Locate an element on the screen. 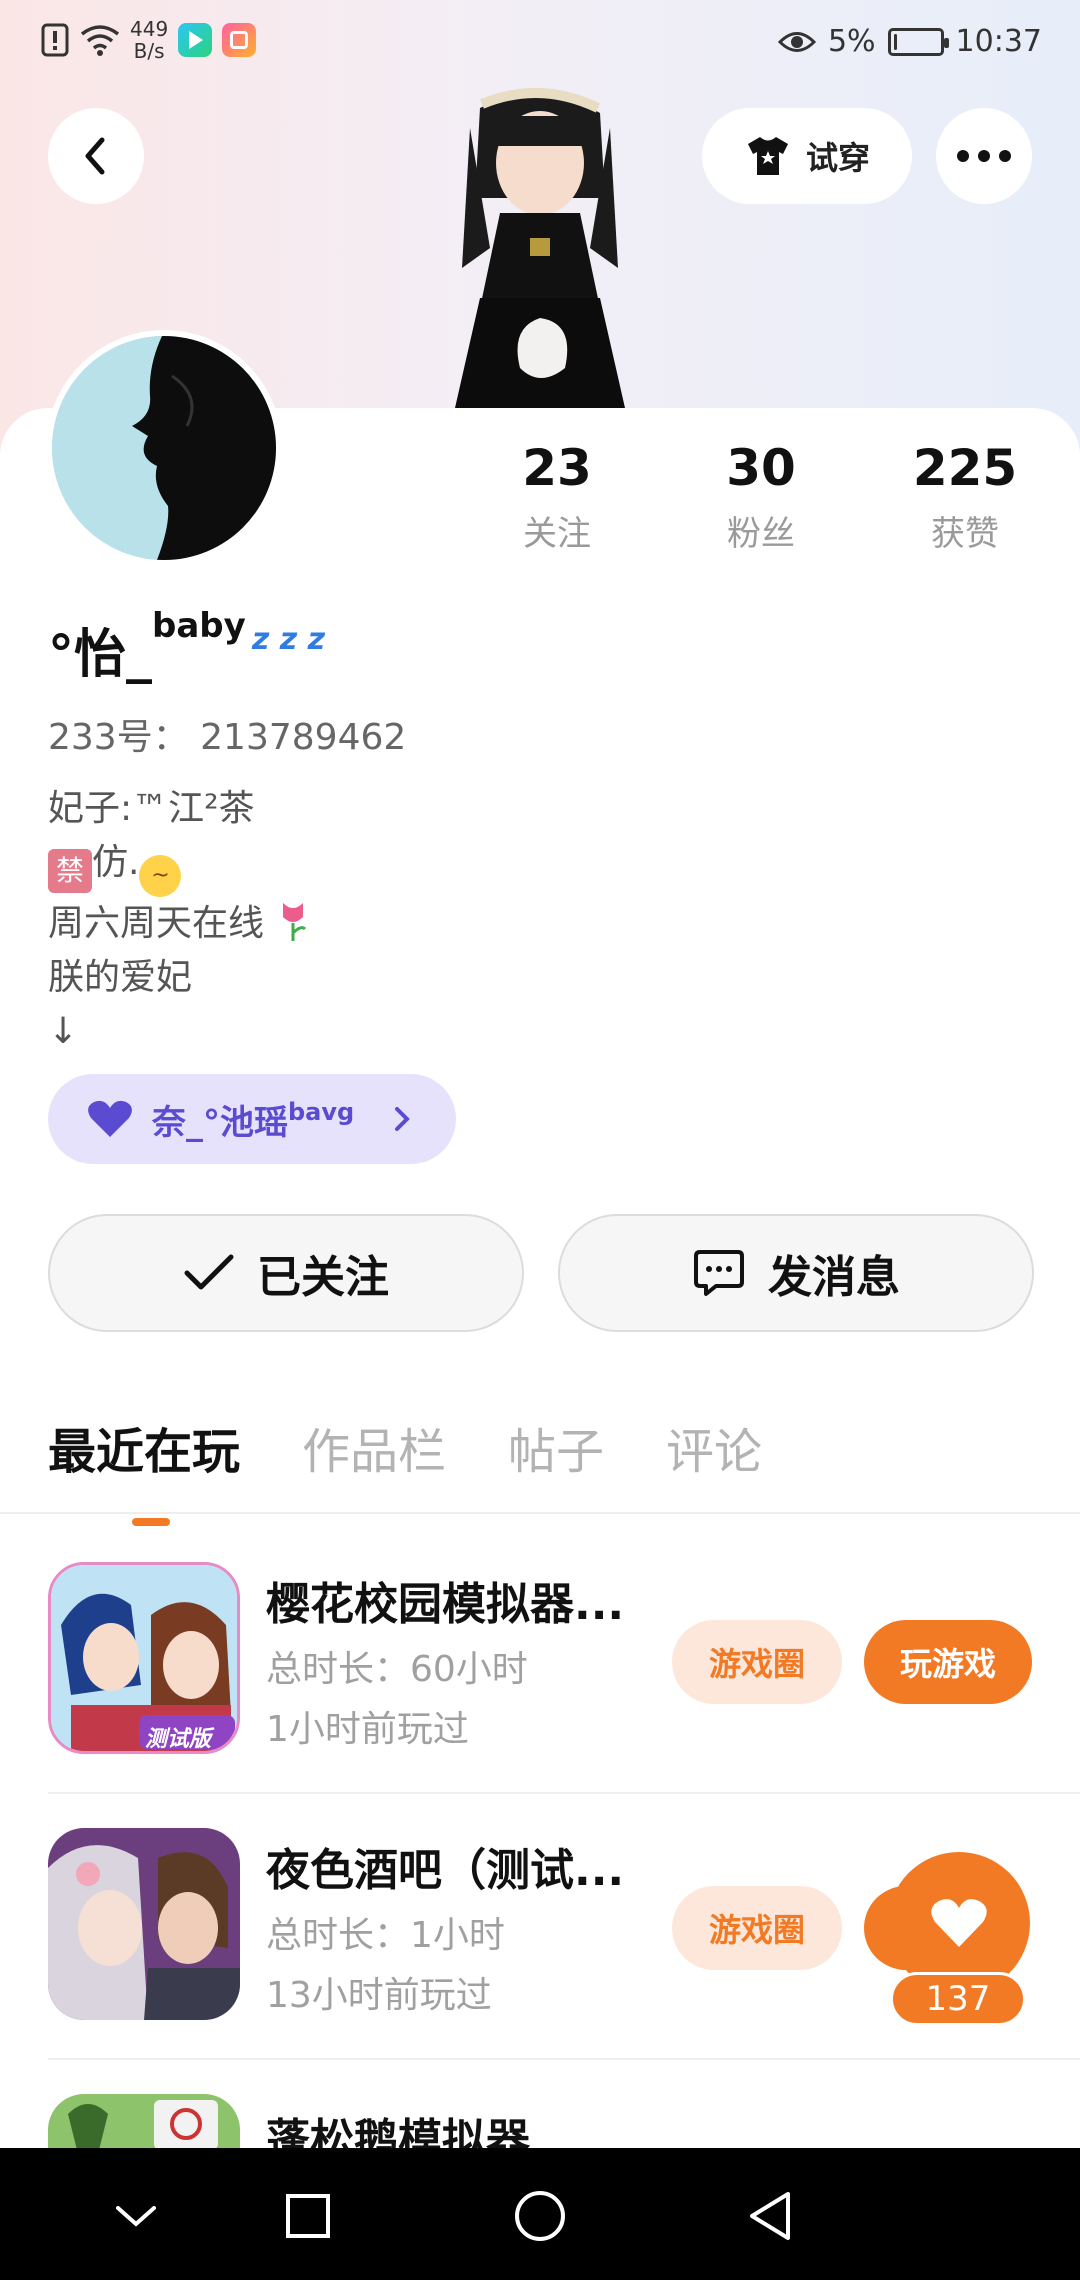  chevron-right-icon is located at coordinates (403, 1119).